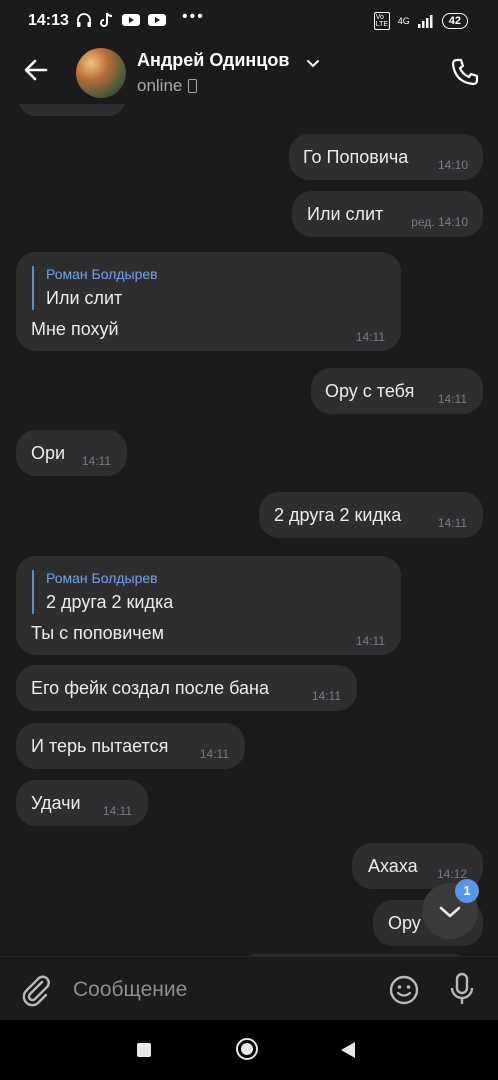 The width and height of the screenshot is (498, 1080). What do you see at coordinates (454, 21) in the screenshot?
I see `battery-icon: 42` at bounding box center [454, 21].